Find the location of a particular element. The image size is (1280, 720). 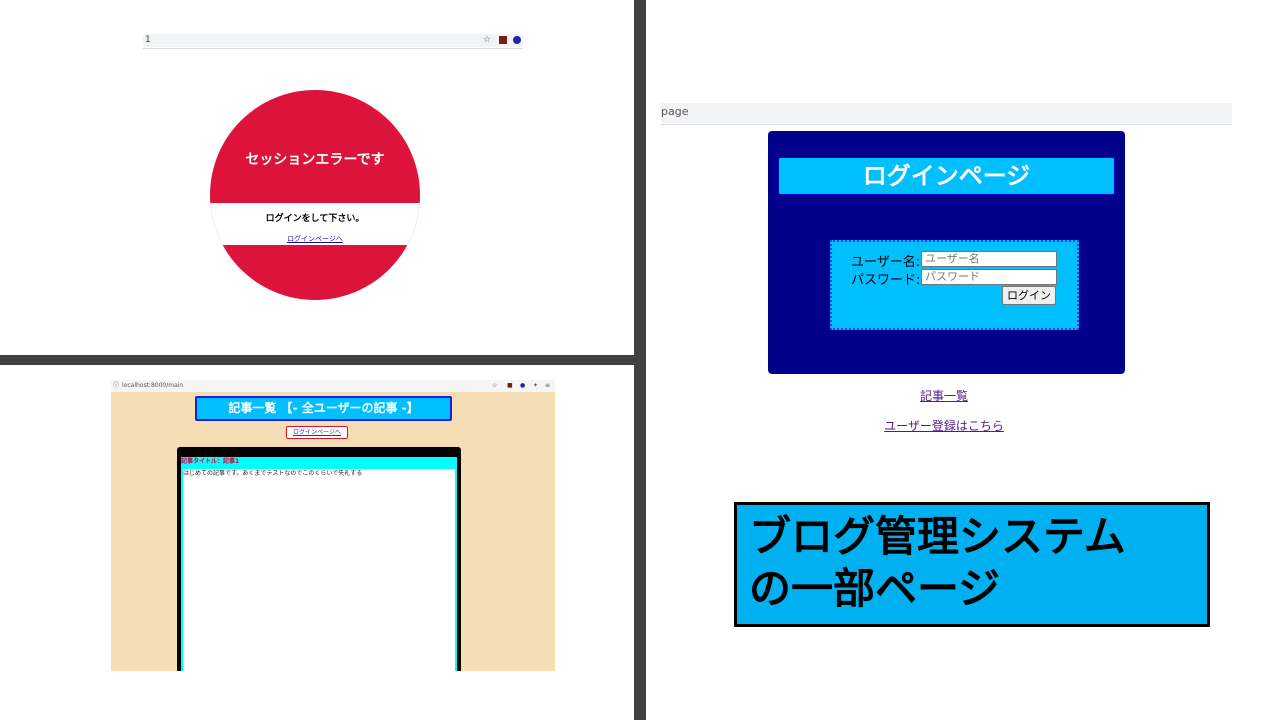

caption-box: ブログ管理システム の一部ページ is located at coordinates (972, 564).